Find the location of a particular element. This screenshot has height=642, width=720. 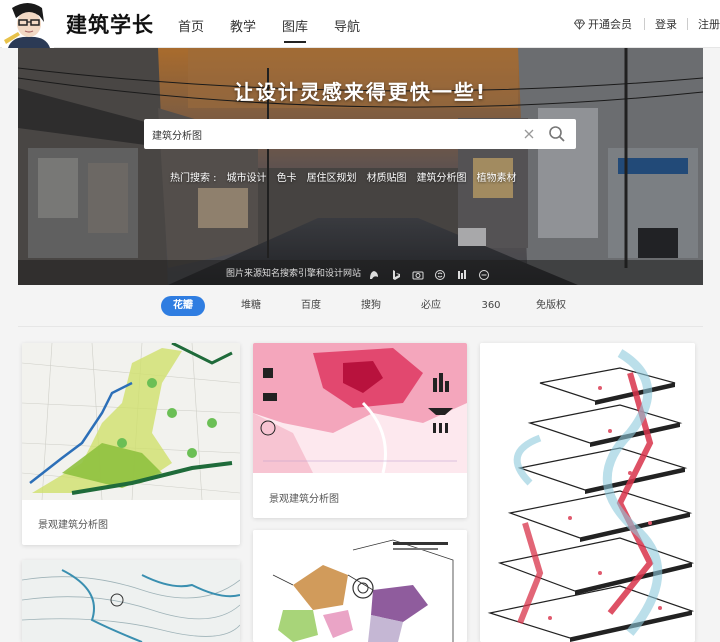

huaban-icon is located at coordinates (374, 272).